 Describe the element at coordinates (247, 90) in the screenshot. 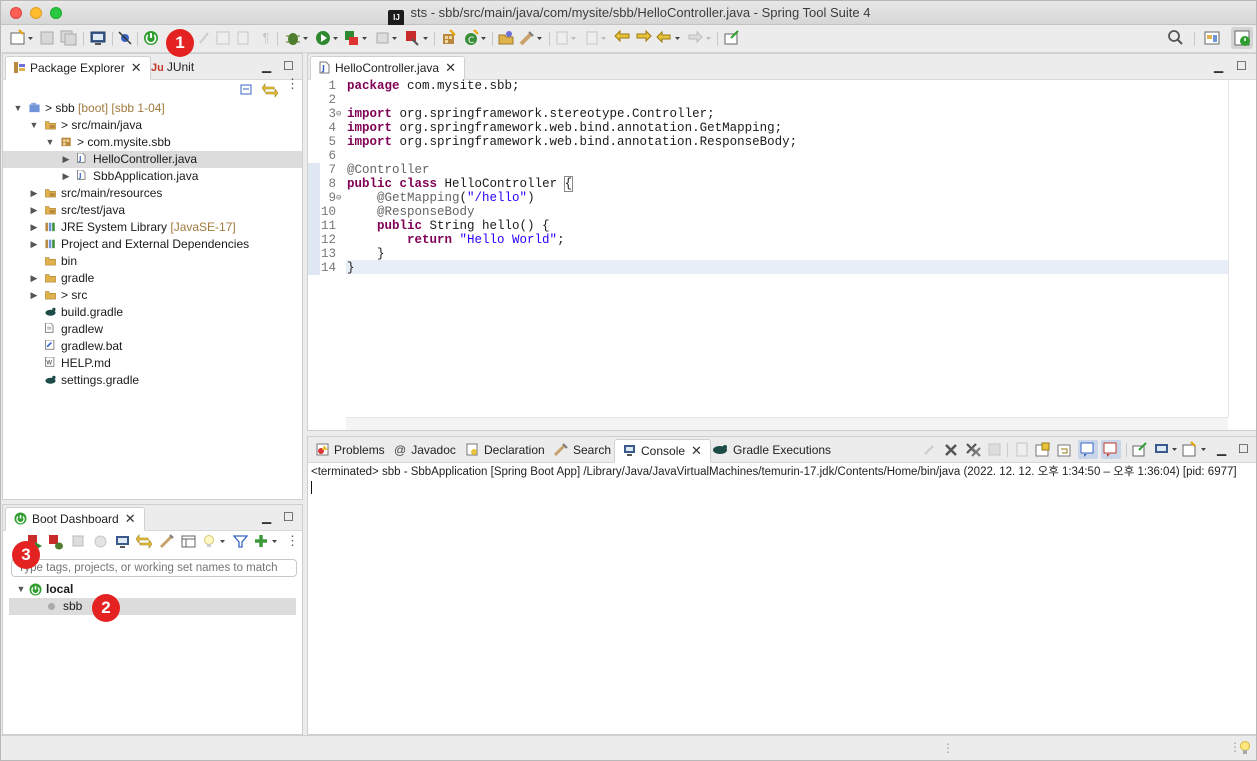

I see `collapse-all-icon` at that location.